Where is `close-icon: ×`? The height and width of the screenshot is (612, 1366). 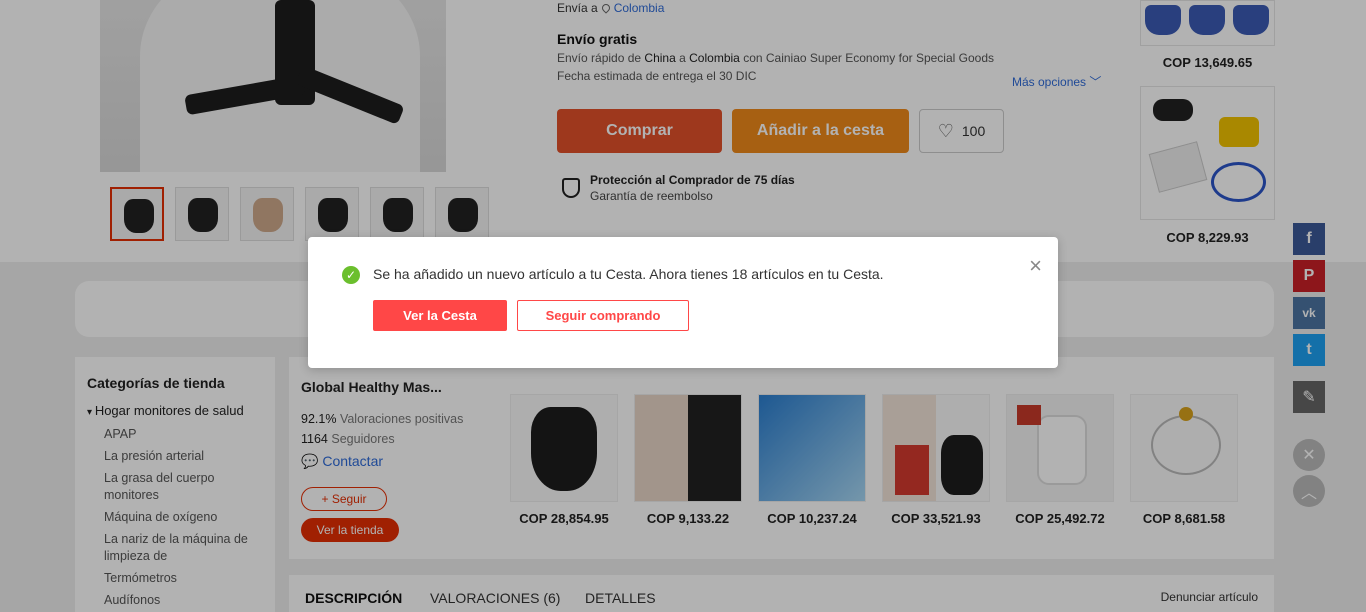 close-icon: × is located at coordinates (1035, 266).